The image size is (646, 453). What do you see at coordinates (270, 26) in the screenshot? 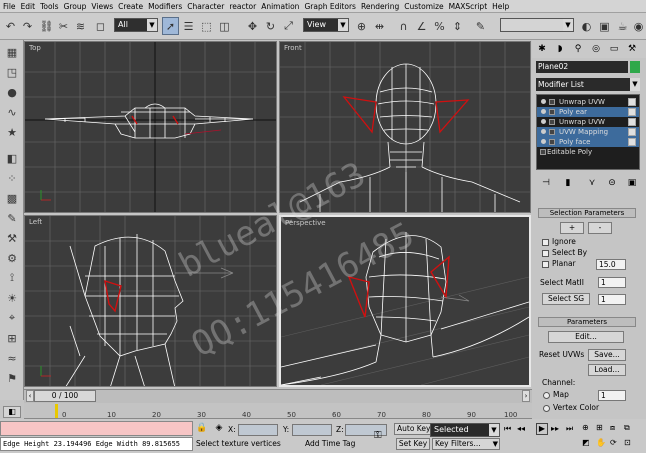
I see `rotate-icon: ↻` at bounding box center [270, 26].